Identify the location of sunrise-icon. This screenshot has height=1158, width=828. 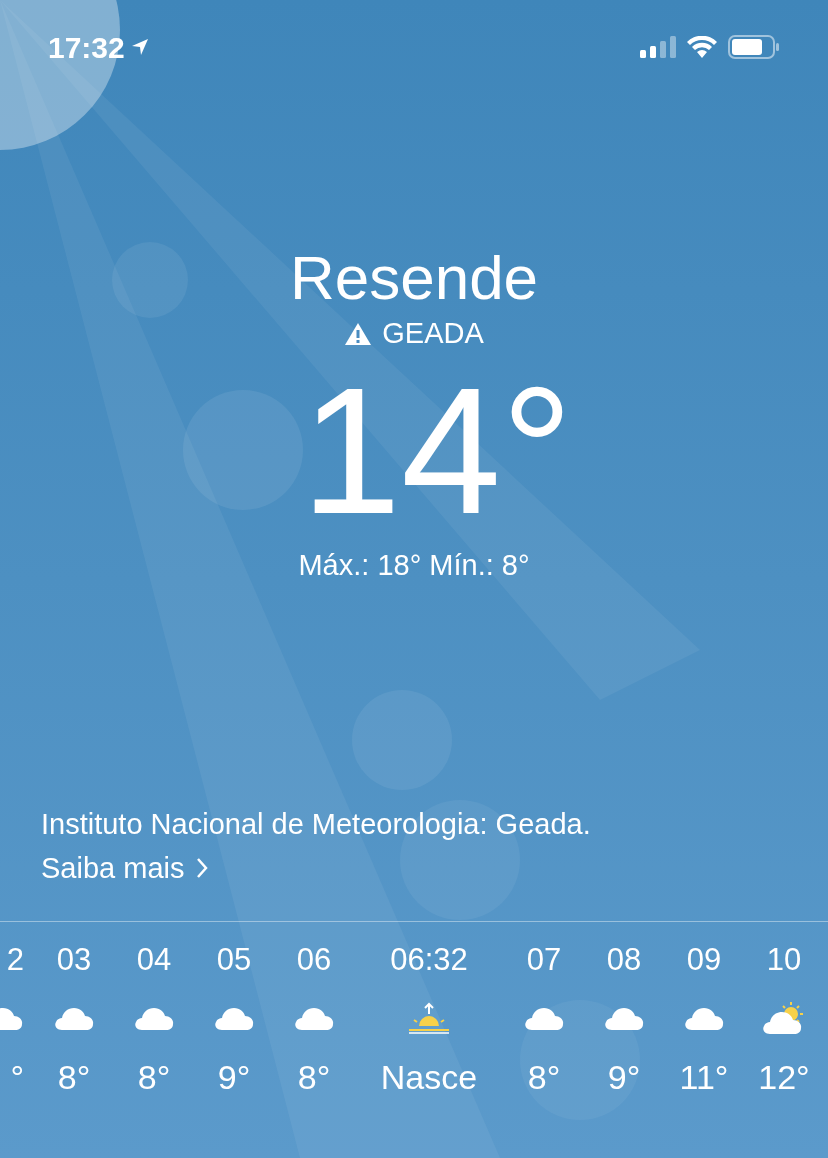
(429, 1018).